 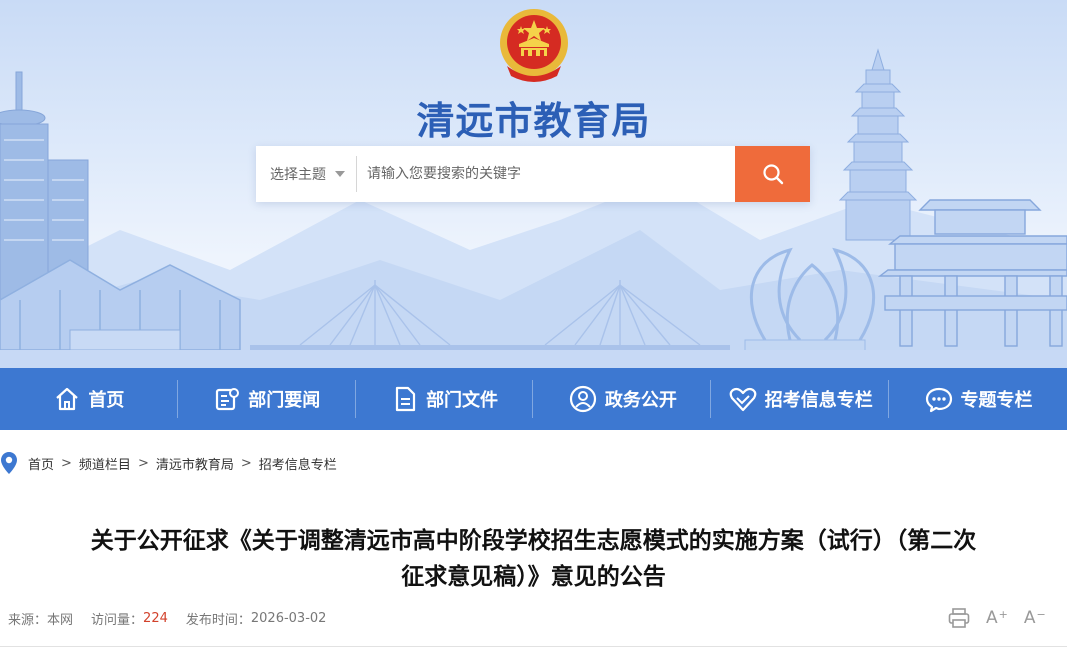 What do you see at coordinates (155, 618) in the screenshot?
I see `views-count: 224` at bounding box center [155, 618].